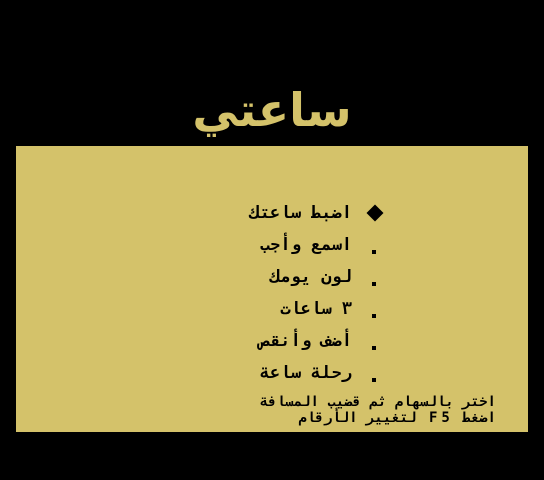 The height and width of the screenshot is (480, 544). I want to click on selection-diamond-icon, so click(375, 213).